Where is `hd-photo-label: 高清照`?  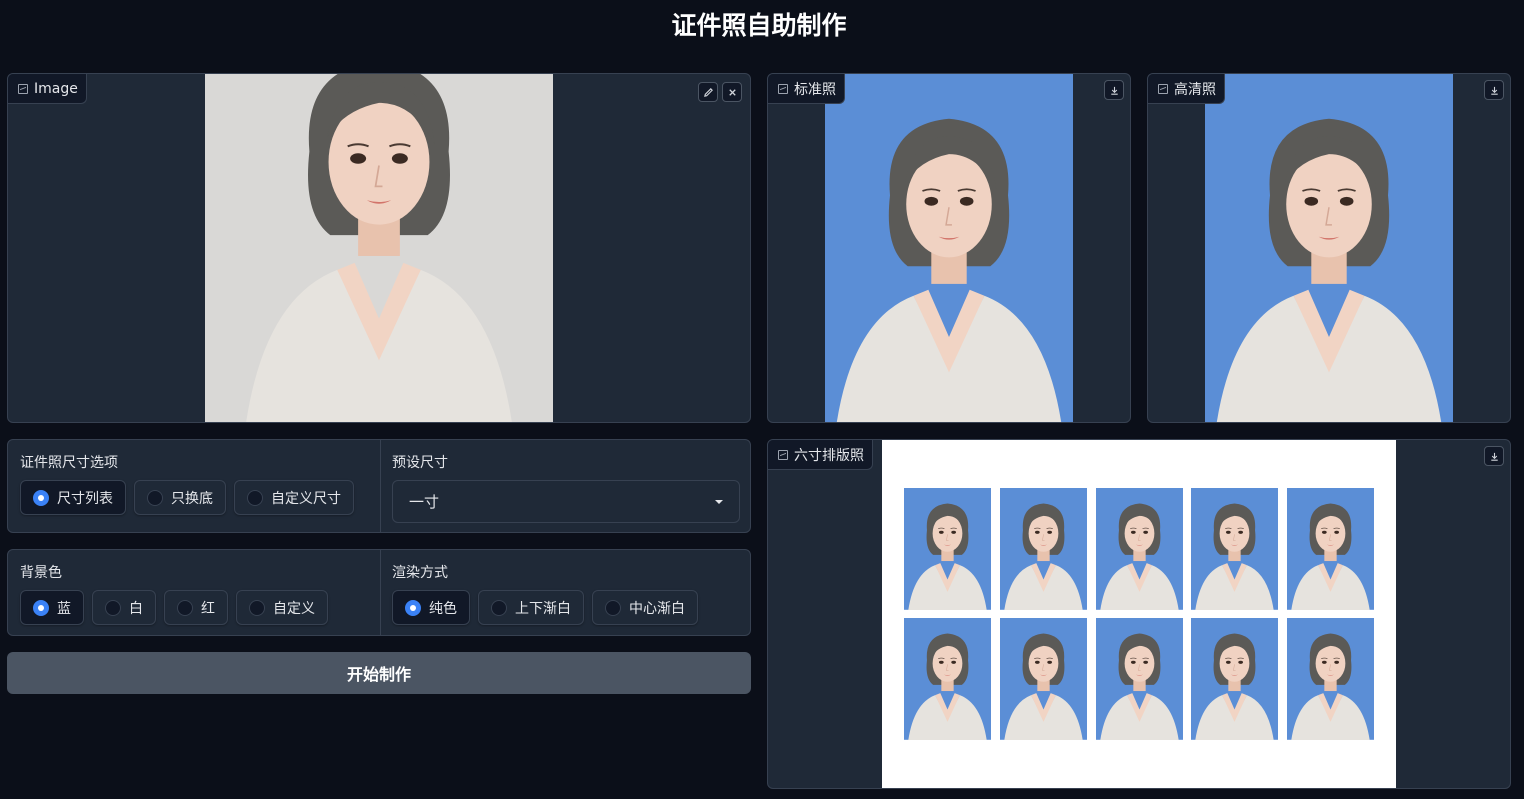
hd-photo-label: 高清照 is located at coordinates (1186, 89).